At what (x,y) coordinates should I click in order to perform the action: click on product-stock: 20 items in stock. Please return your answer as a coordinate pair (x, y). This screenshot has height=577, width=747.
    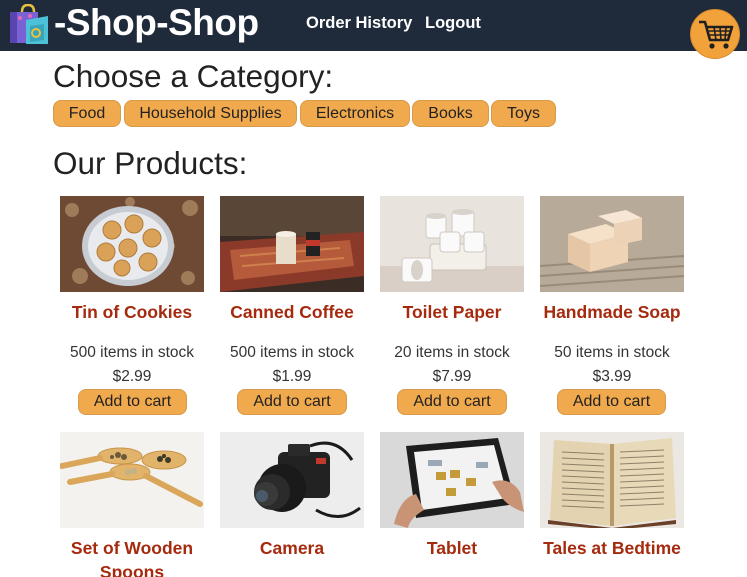
    Looking at the image, I should click on (452, 352).